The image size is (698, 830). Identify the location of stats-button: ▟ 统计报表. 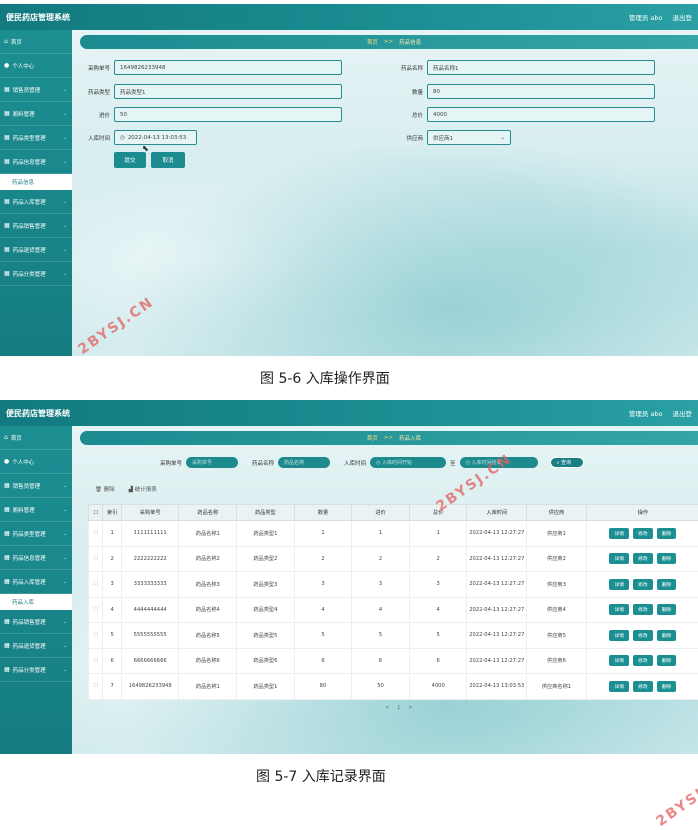
(143, 489).